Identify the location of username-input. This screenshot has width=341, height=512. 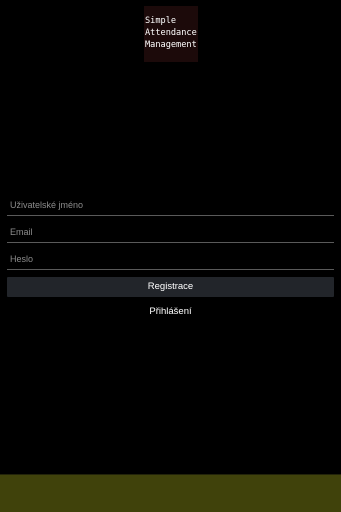
(170, 205).